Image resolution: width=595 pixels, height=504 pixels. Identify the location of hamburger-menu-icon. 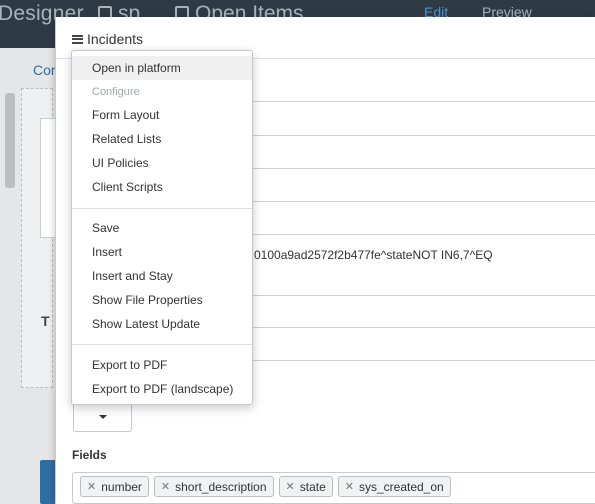
(77, 39).